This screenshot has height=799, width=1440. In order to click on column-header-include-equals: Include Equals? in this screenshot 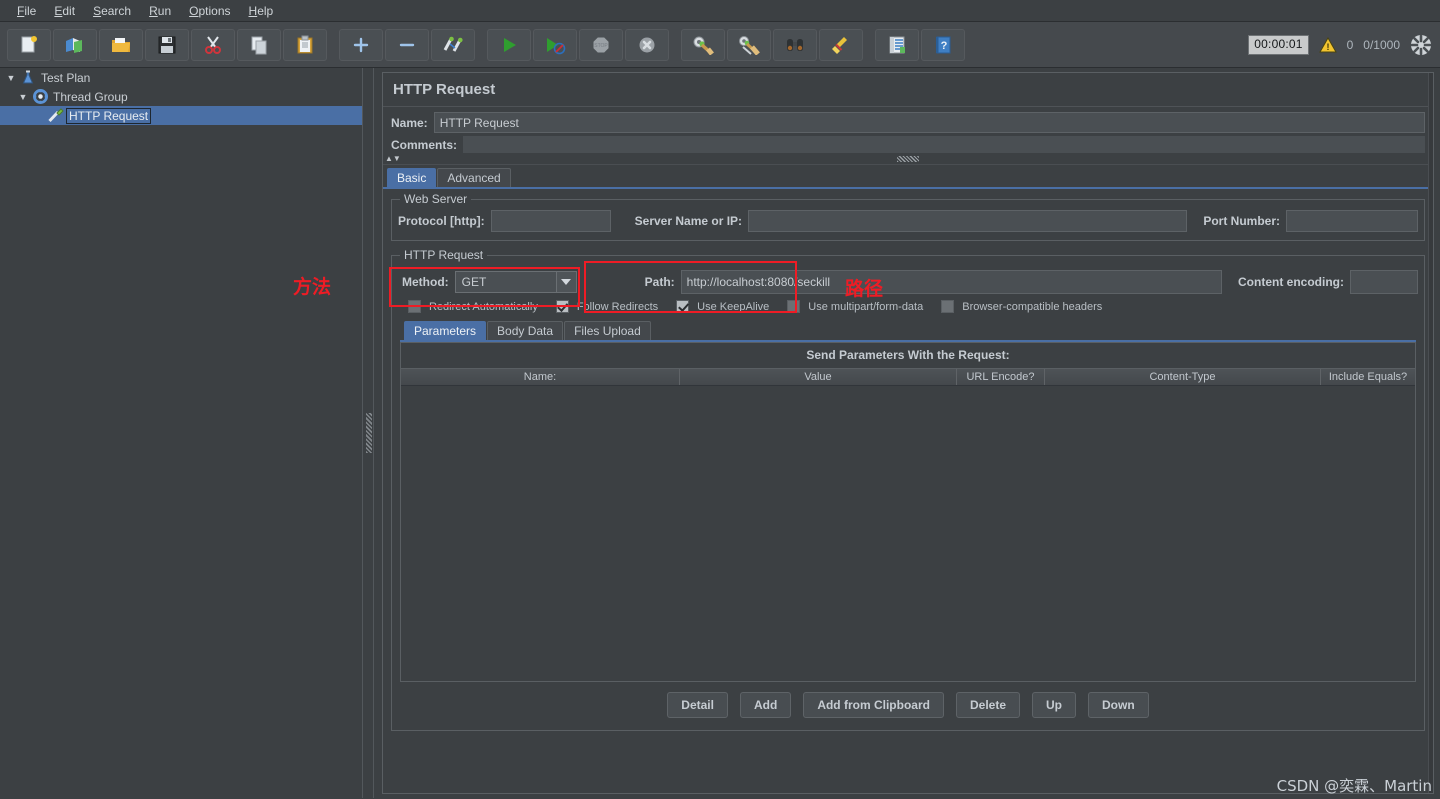, I will do `click(1368, 377)`.